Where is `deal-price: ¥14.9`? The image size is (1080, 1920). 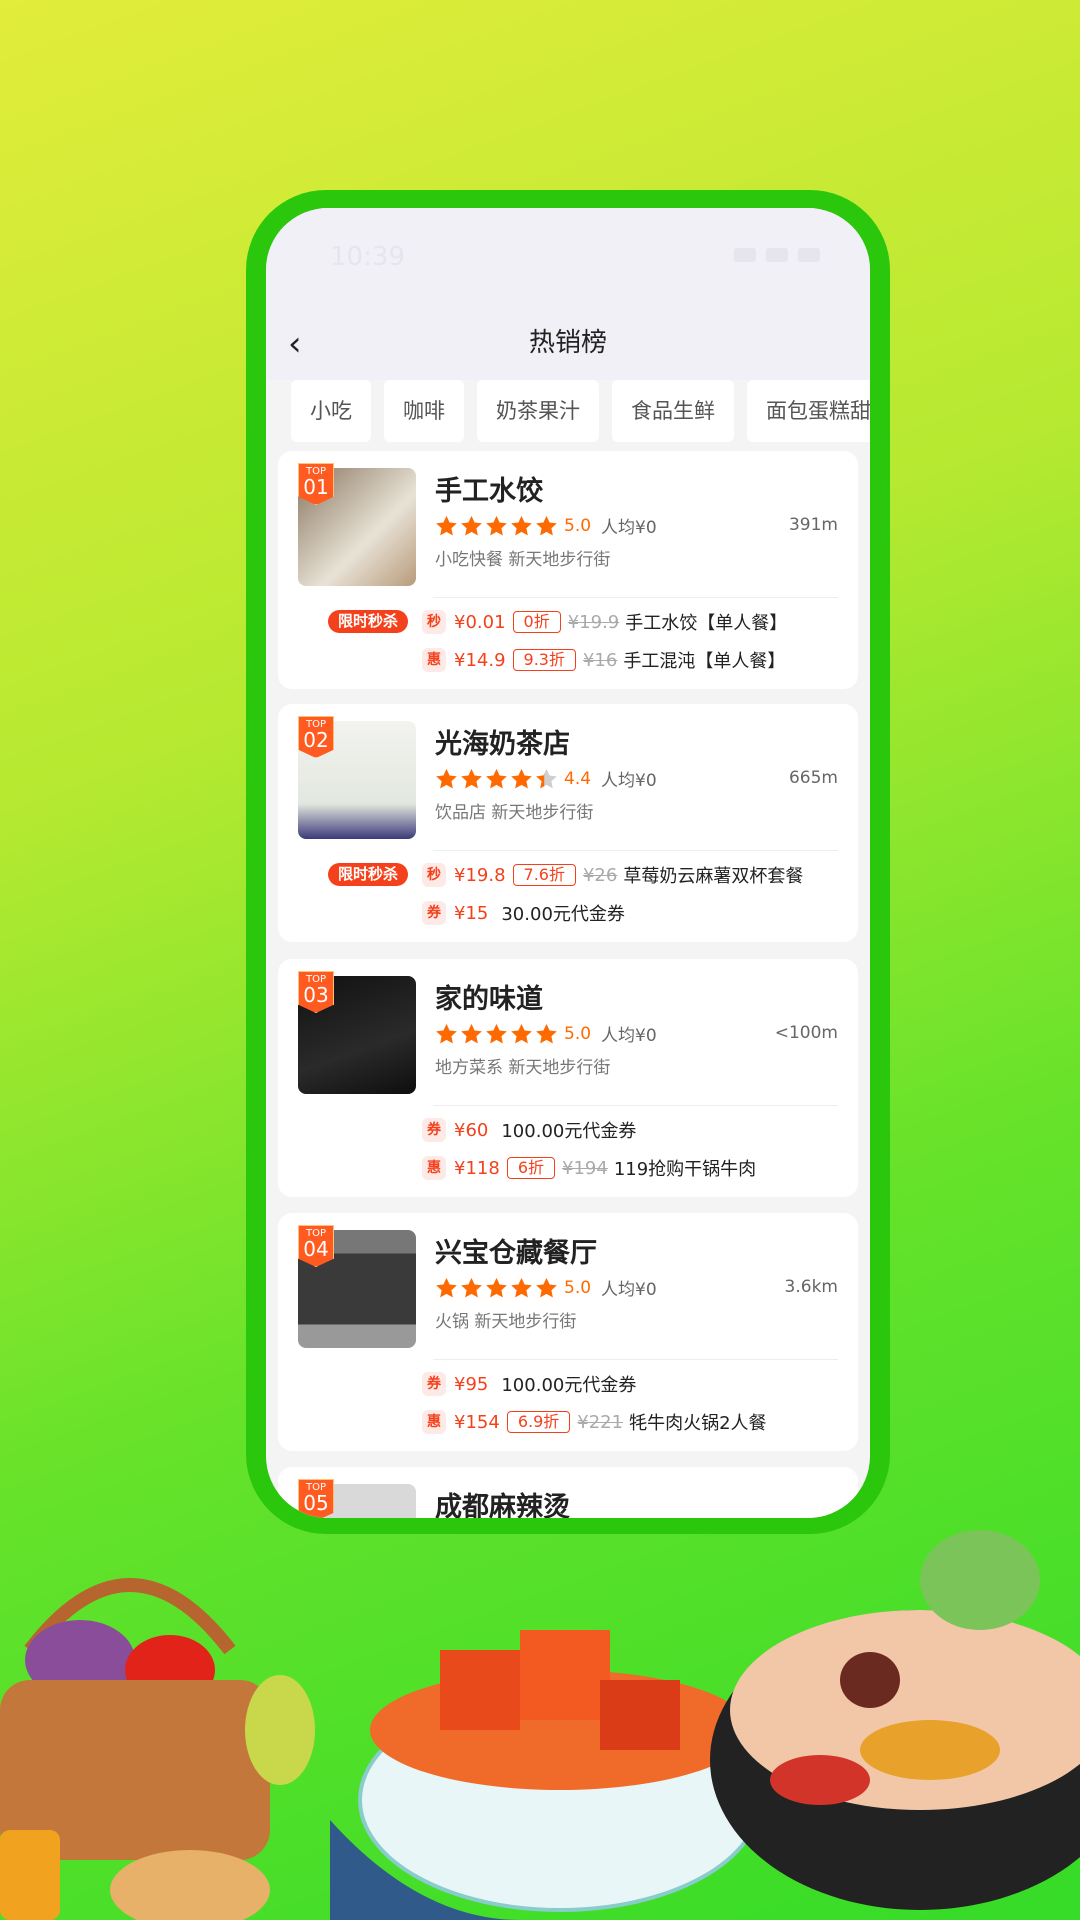
deal-price: ¥14.9 is located at coordinates (480, 660).